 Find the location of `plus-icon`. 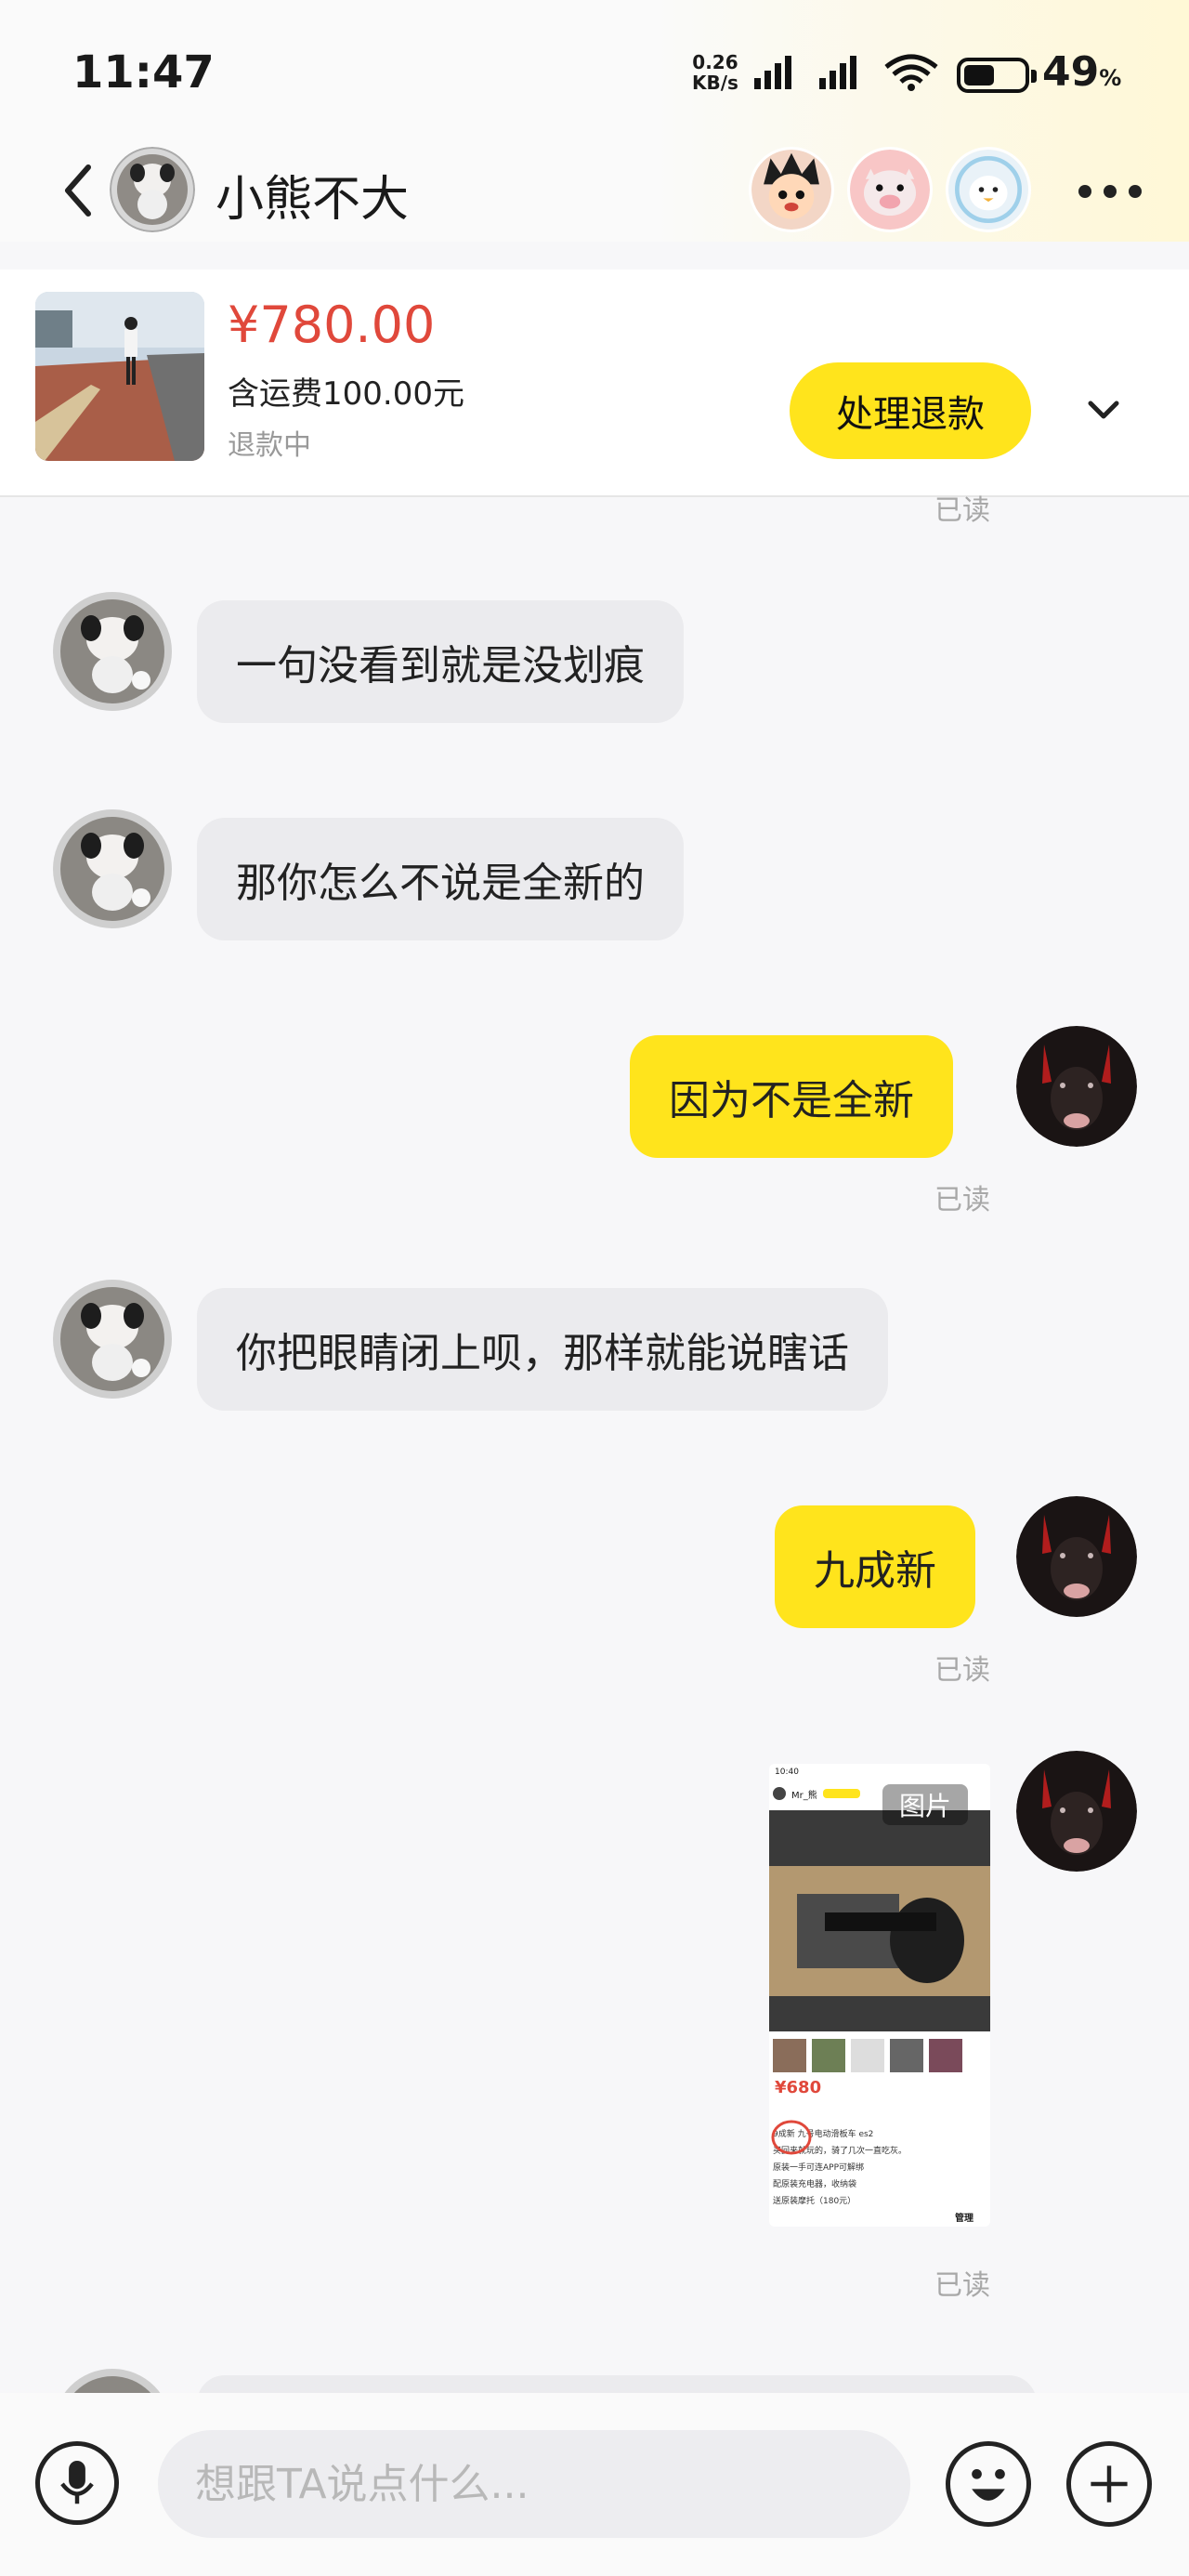

plus-icon is located at coordinates (1109, 2484).